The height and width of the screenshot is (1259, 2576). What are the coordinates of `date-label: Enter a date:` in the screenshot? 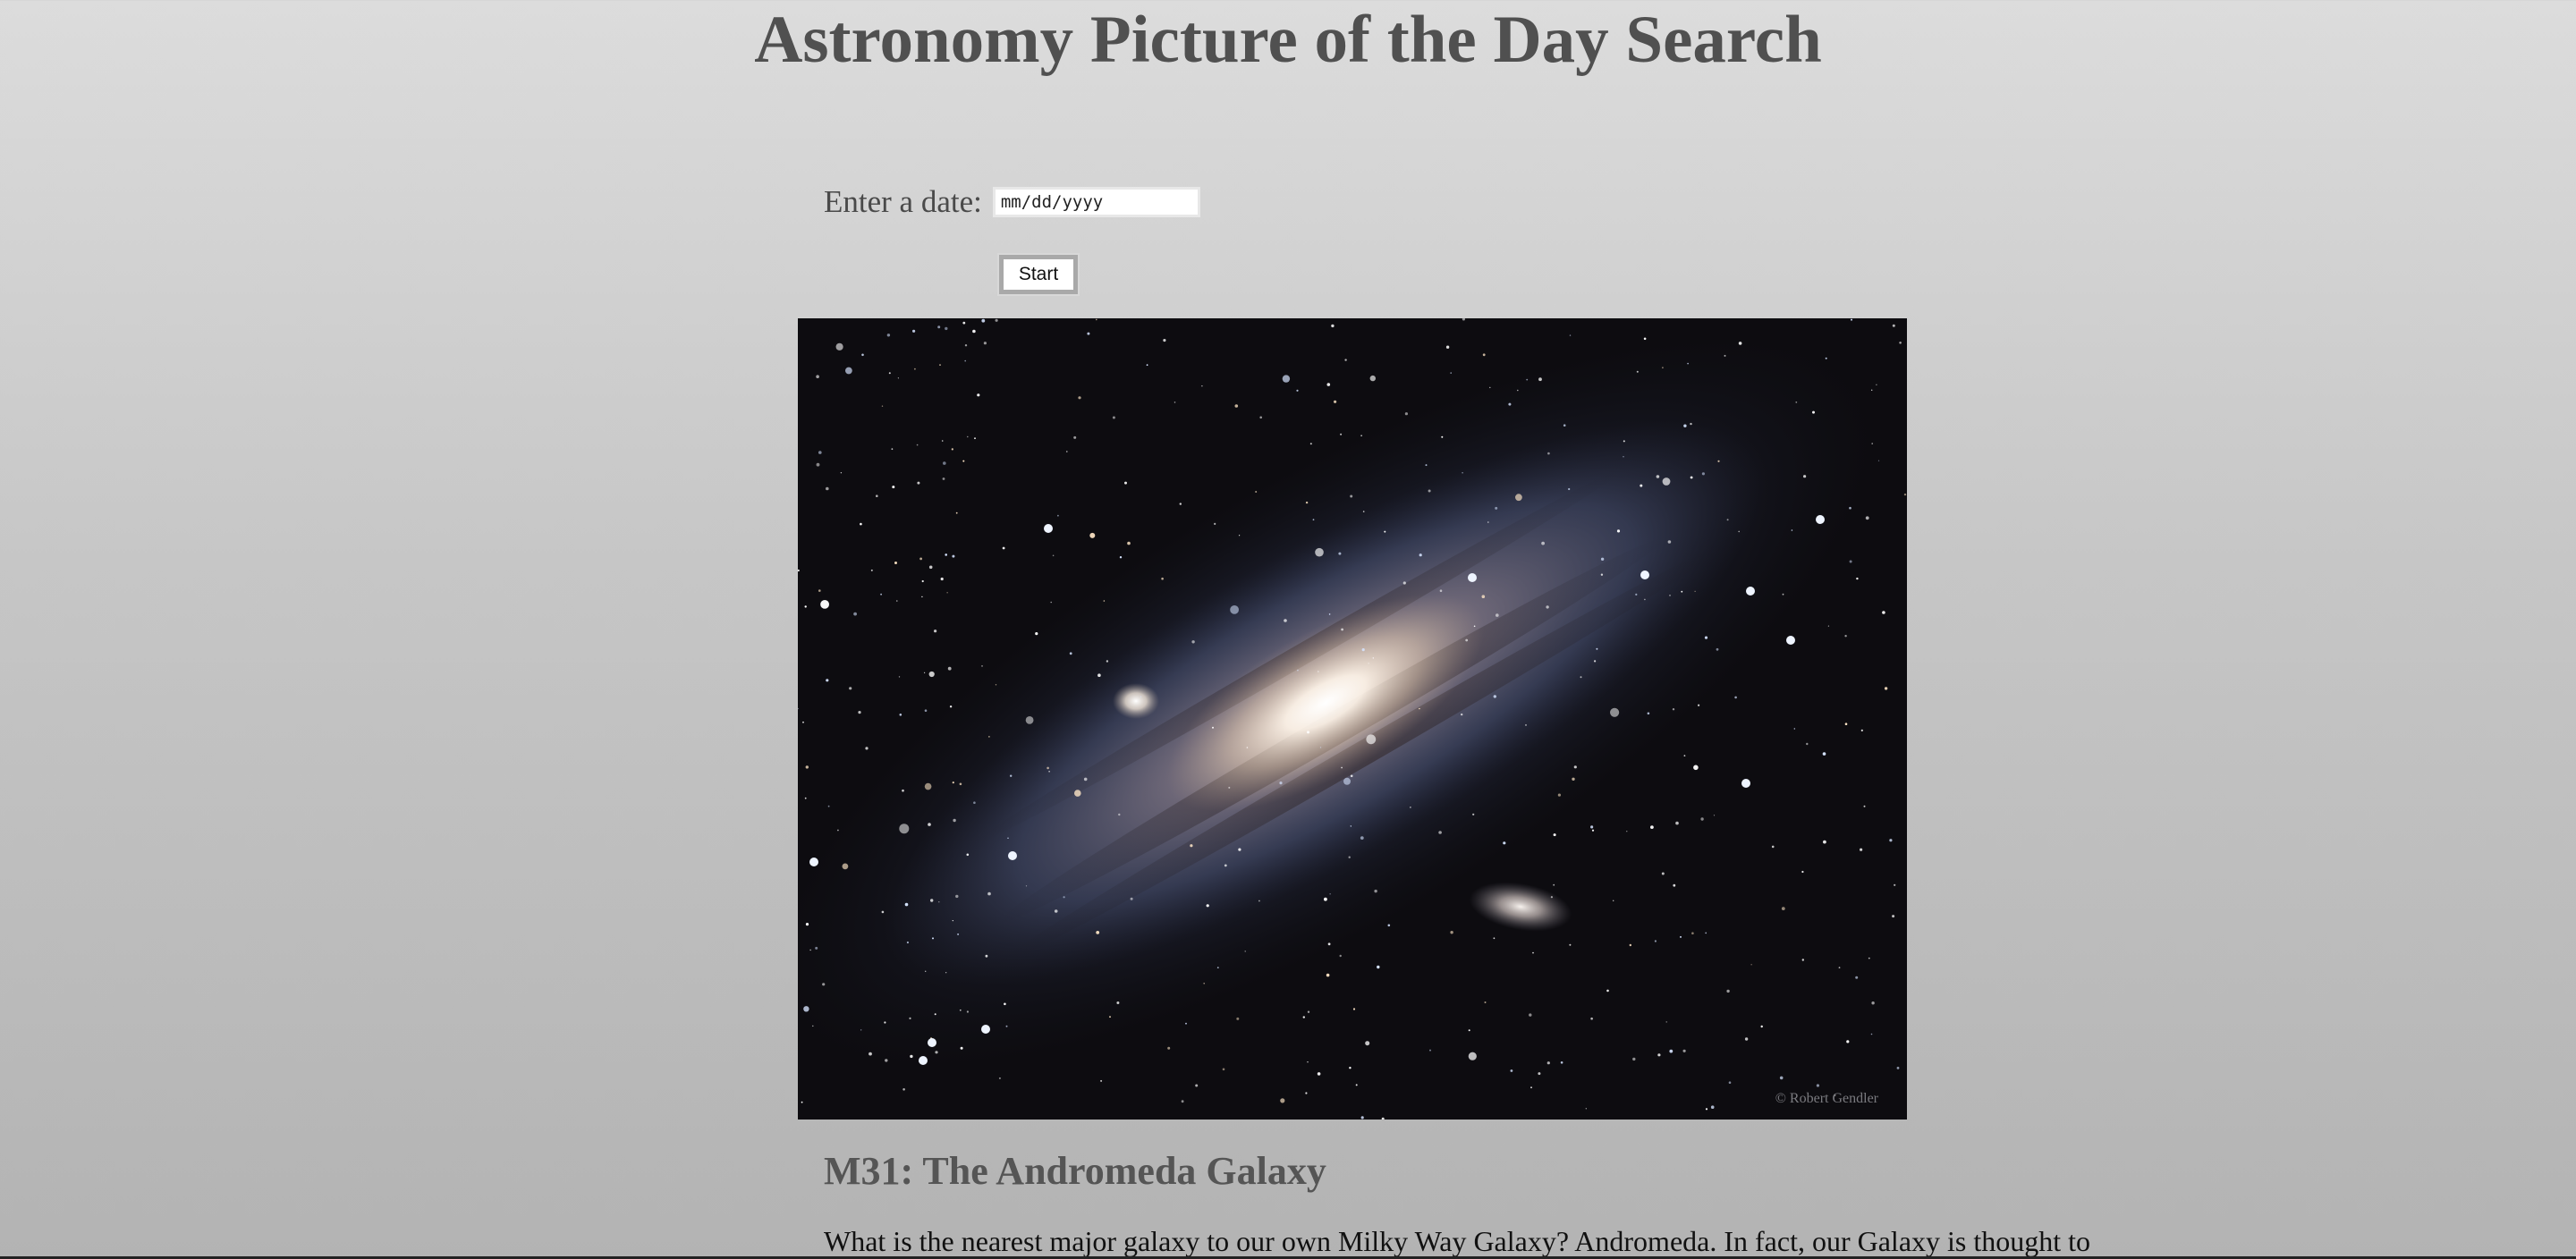 It's located at (903, 201).